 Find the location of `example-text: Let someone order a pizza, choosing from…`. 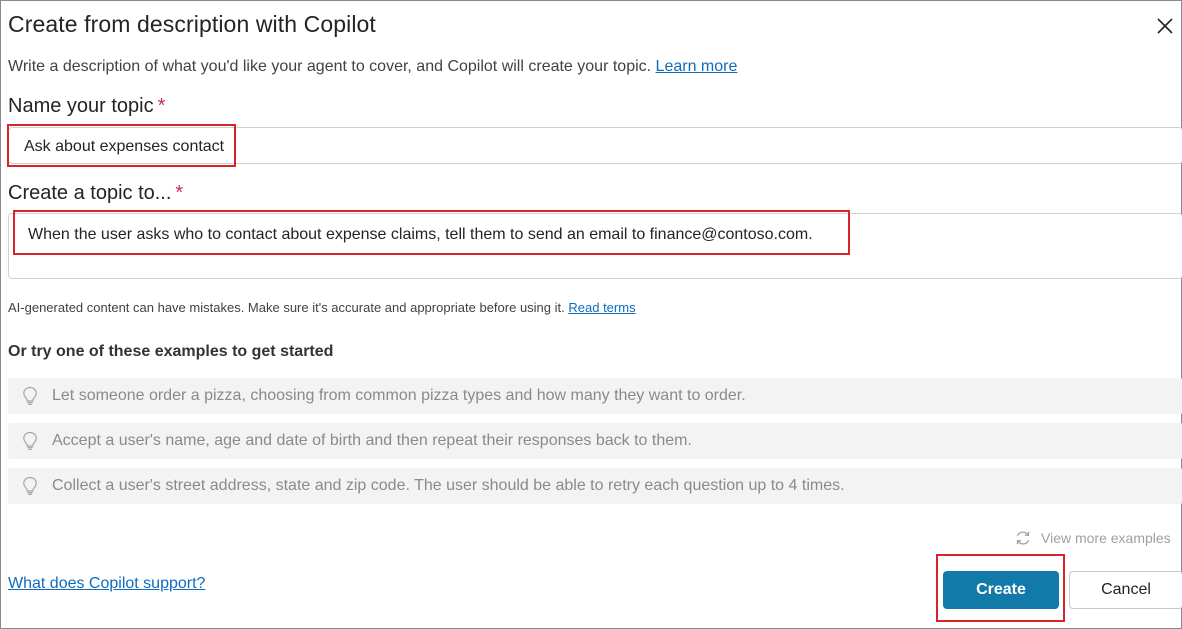

example-text: Let someone order a pizza, choosing from… is located at coordinates (399, 395).